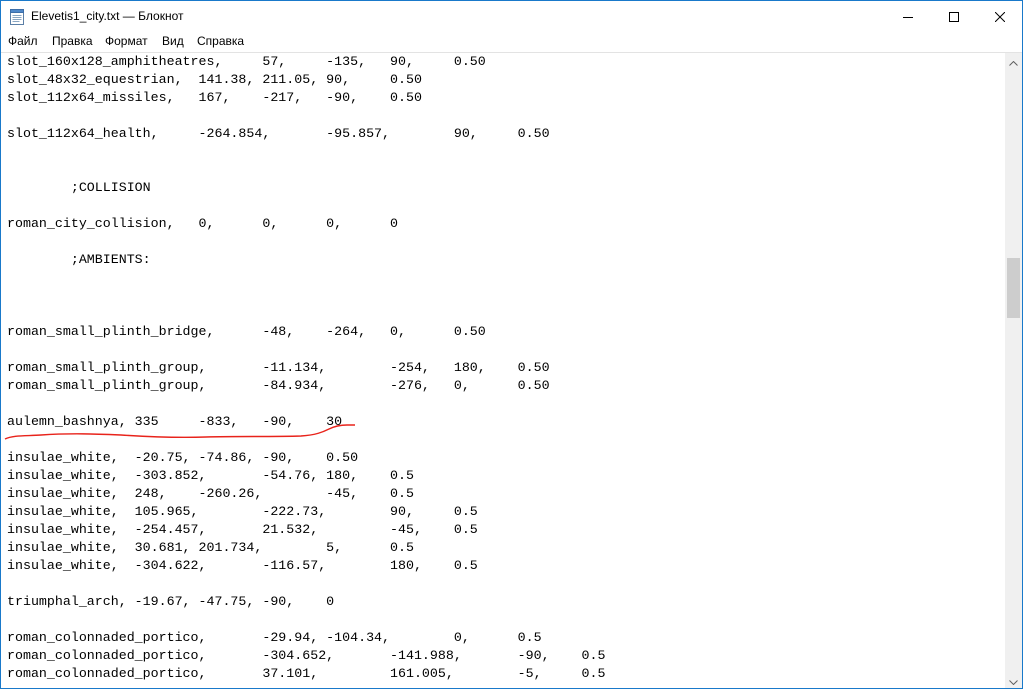 This screenshot has height=689, width=1023. I want to click on close-icon, so click(1000, 16).